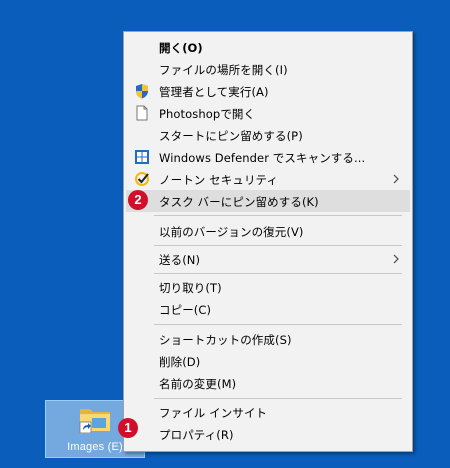 The image size is (450, 468). Describe the element at coordinates (239, 202) in the screenshot. I see `menu-item-label: タスク バーにピン留めする(K)` at that location.